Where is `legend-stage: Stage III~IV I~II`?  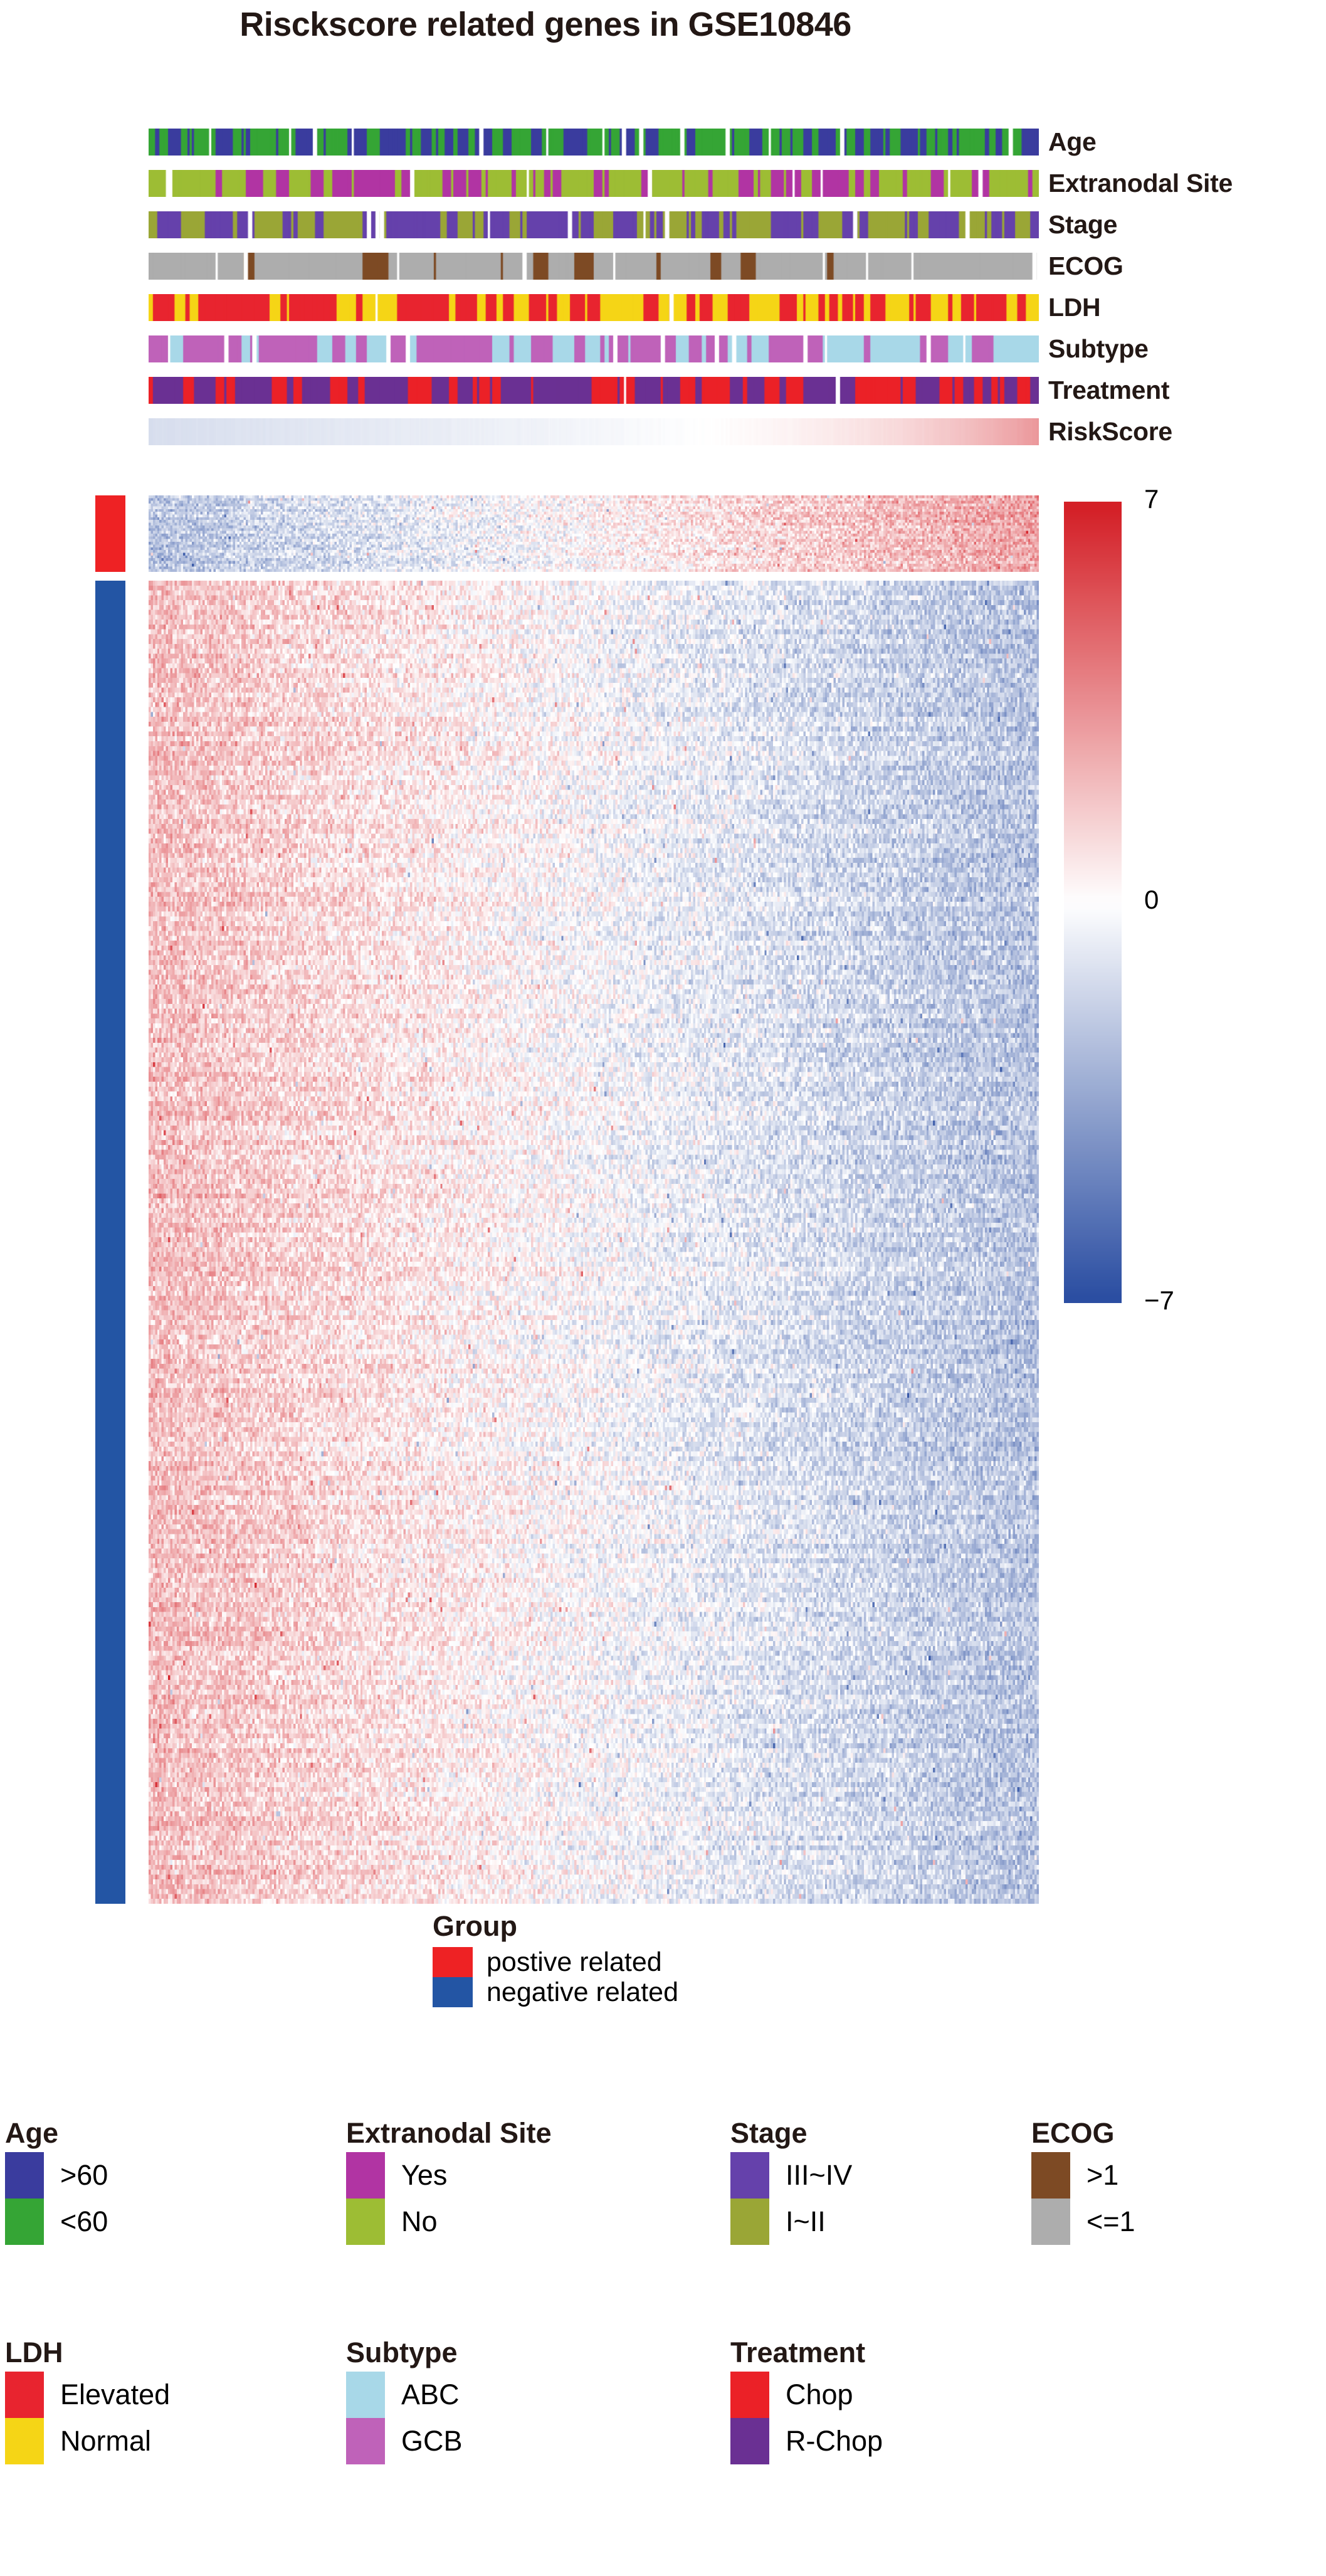
legend-stage: Stage III~IV I~II is located at coordinates (791, 2181).